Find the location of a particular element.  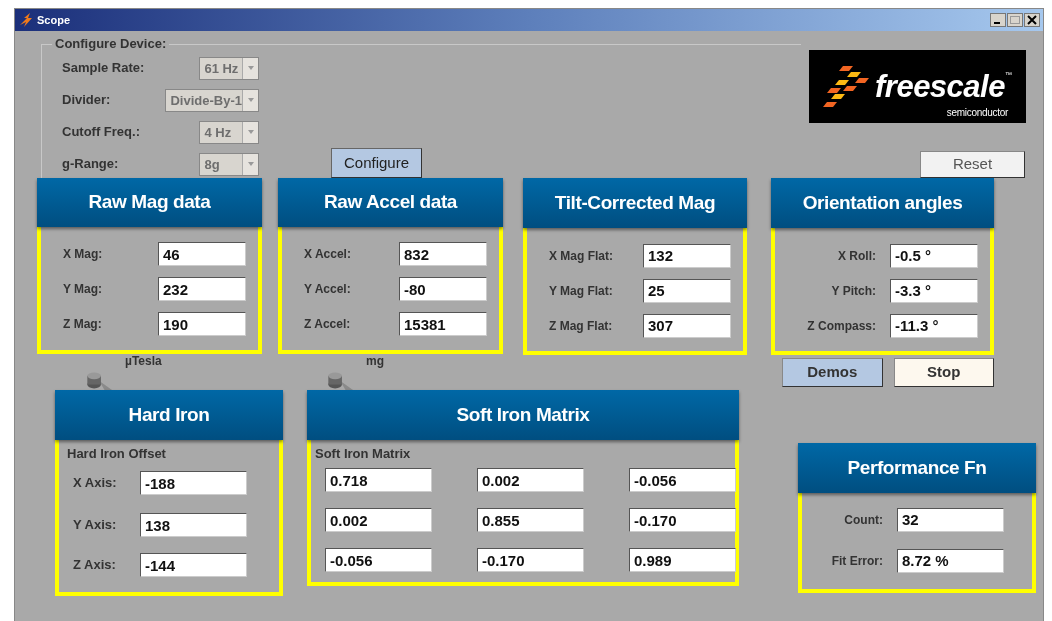

value-field: 8.72 % is located at coordinates (950, 560).